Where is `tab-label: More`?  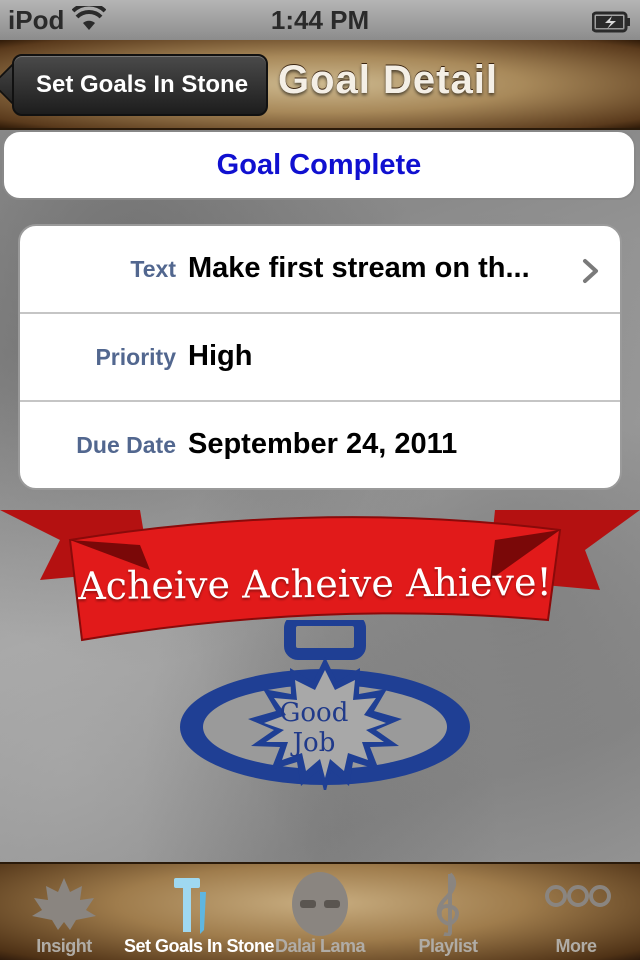
tab-label: More is located at coordinates (576, 946).